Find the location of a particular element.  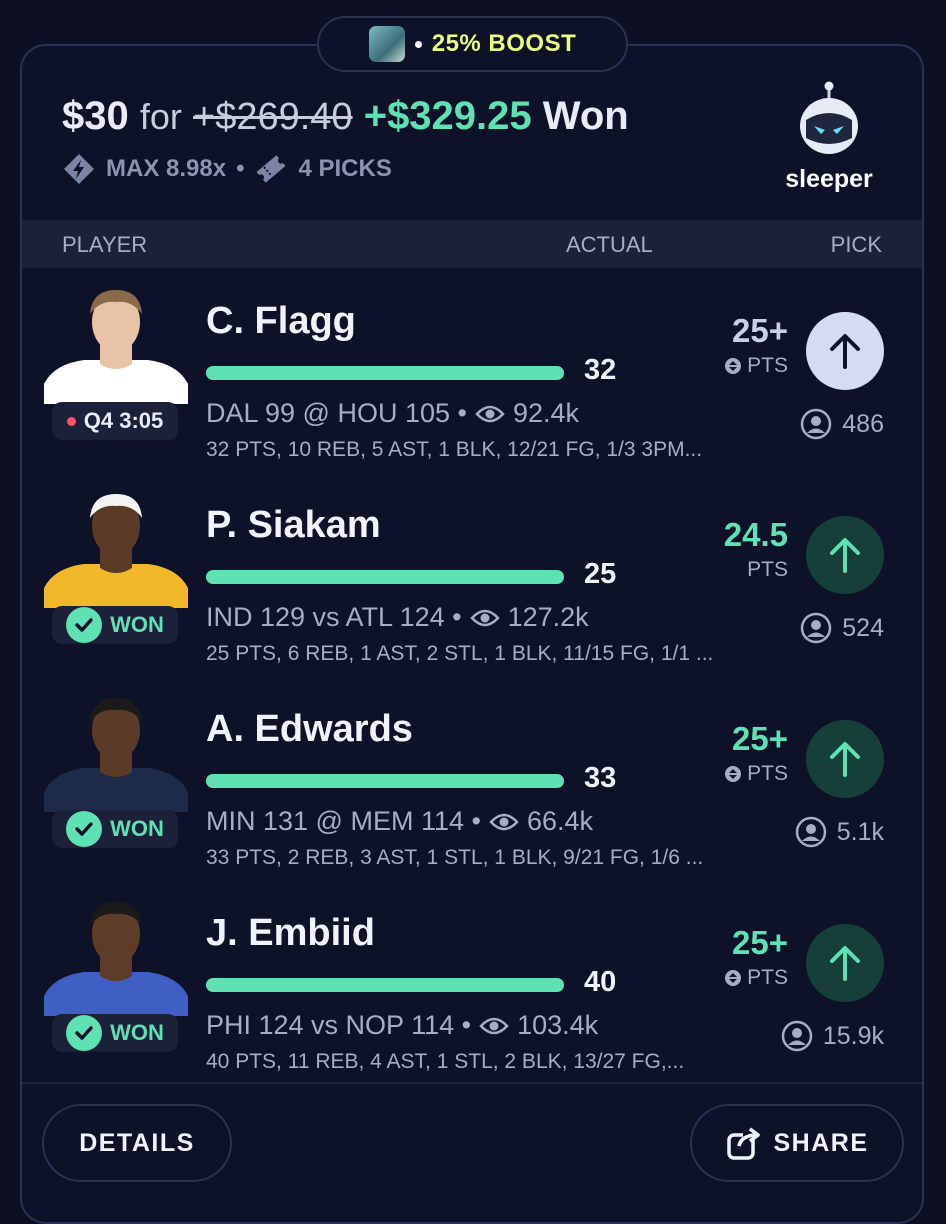

brand-name: sleeper is located at coordinates (829, 179).